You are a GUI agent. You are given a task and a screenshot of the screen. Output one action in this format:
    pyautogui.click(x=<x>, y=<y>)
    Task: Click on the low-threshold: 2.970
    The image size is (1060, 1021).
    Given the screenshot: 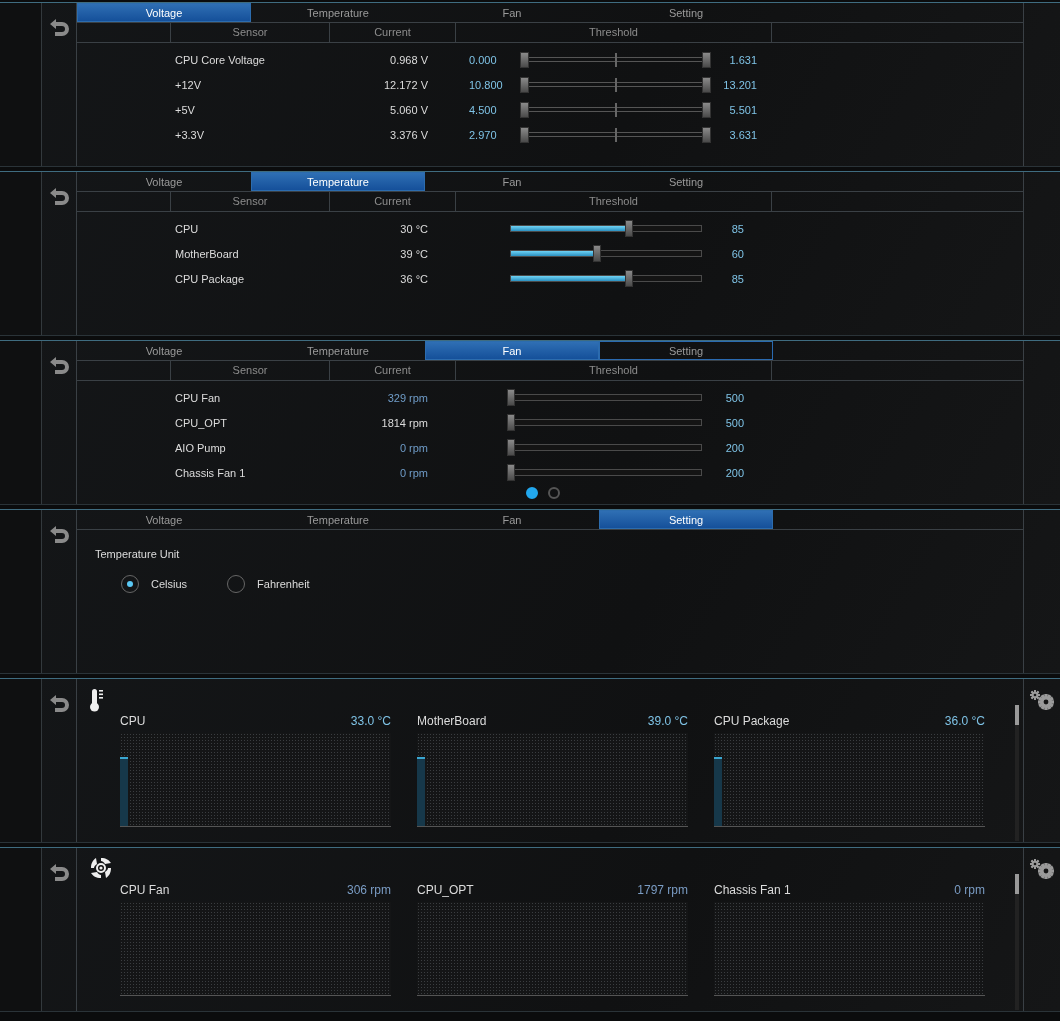 What is the action you would take?
    pyautogui.click(x=483, y=134)
    